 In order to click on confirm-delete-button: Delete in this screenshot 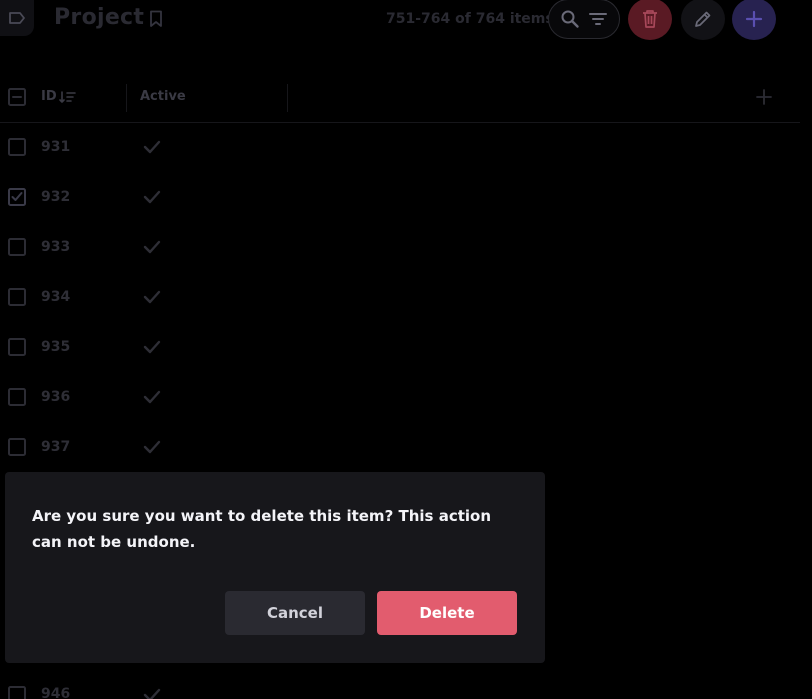, I will do `click(447, 613)`.